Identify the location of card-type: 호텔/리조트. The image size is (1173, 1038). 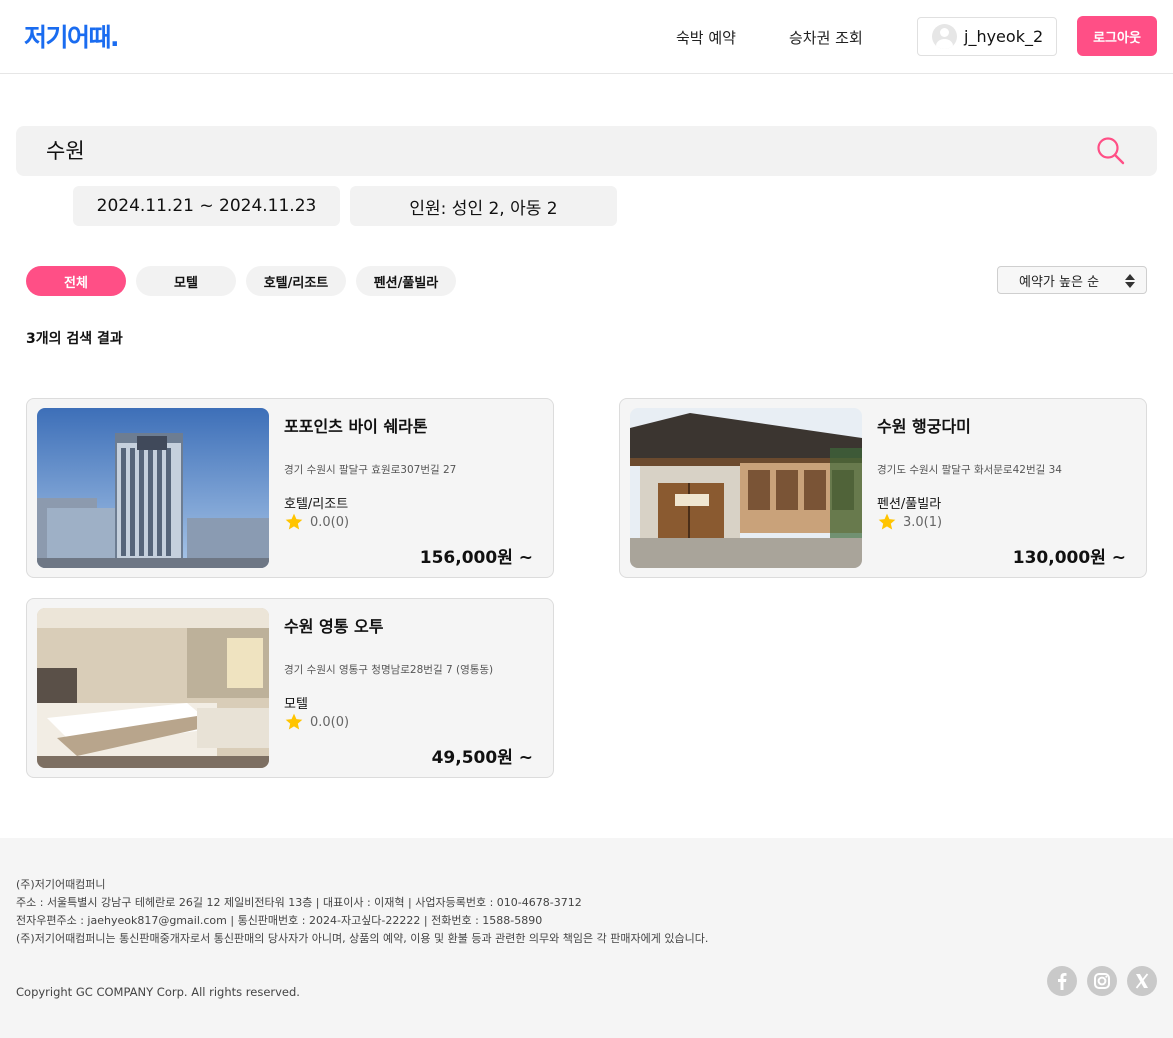
(316, 504).